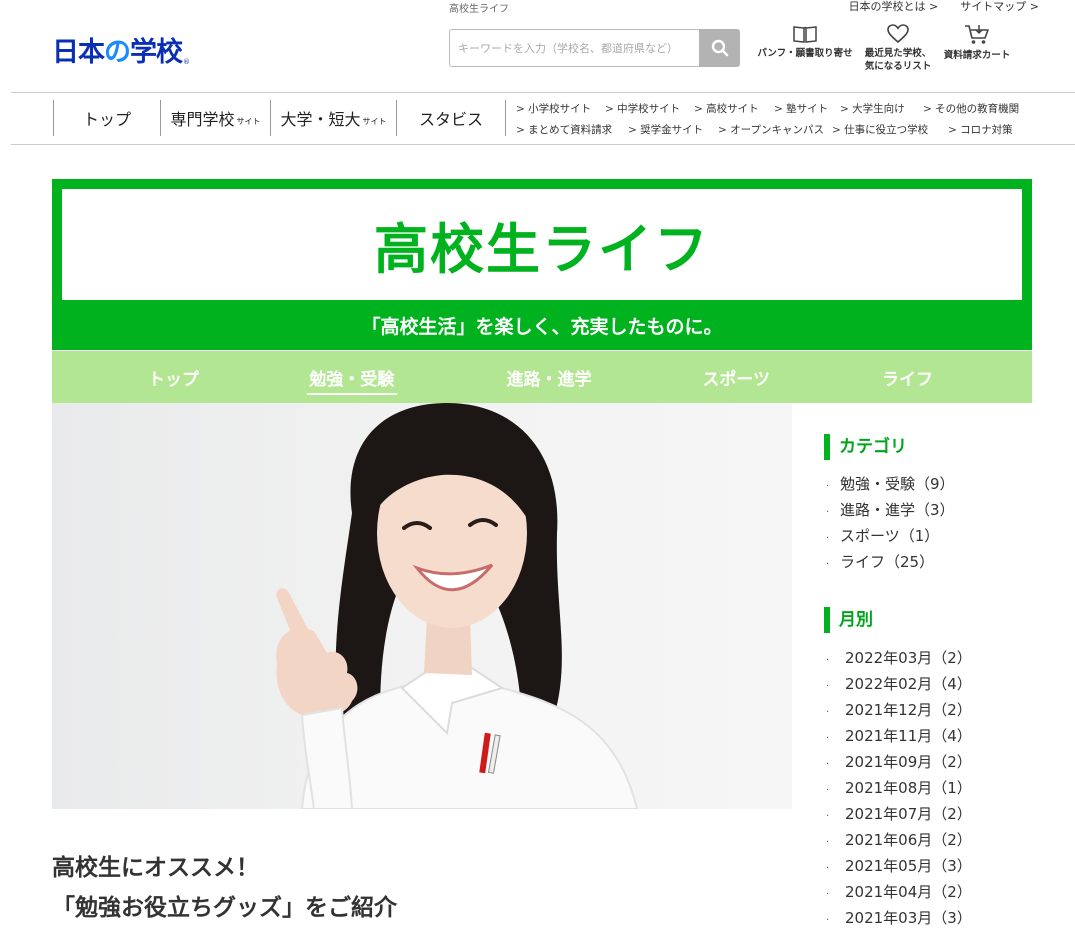 This screenshot has width=1075, height=934. What do you see at coordinates (106, 118) in the screenshot?
I see `gnav-top: トップ` at bounding box center [106, 118].